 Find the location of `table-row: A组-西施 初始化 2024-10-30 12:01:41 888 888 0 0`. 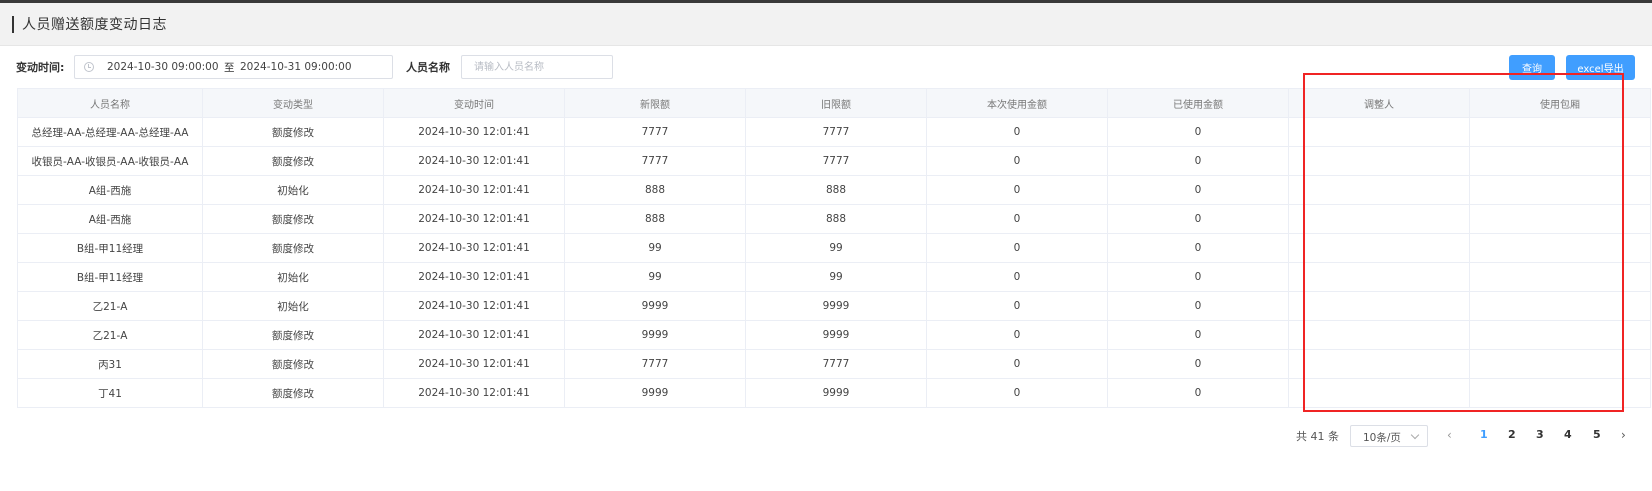

table-row: A组-西施 初始化 2024-10-30 12:01:41 888 888 0 0 is located at coordinates (834, 190).